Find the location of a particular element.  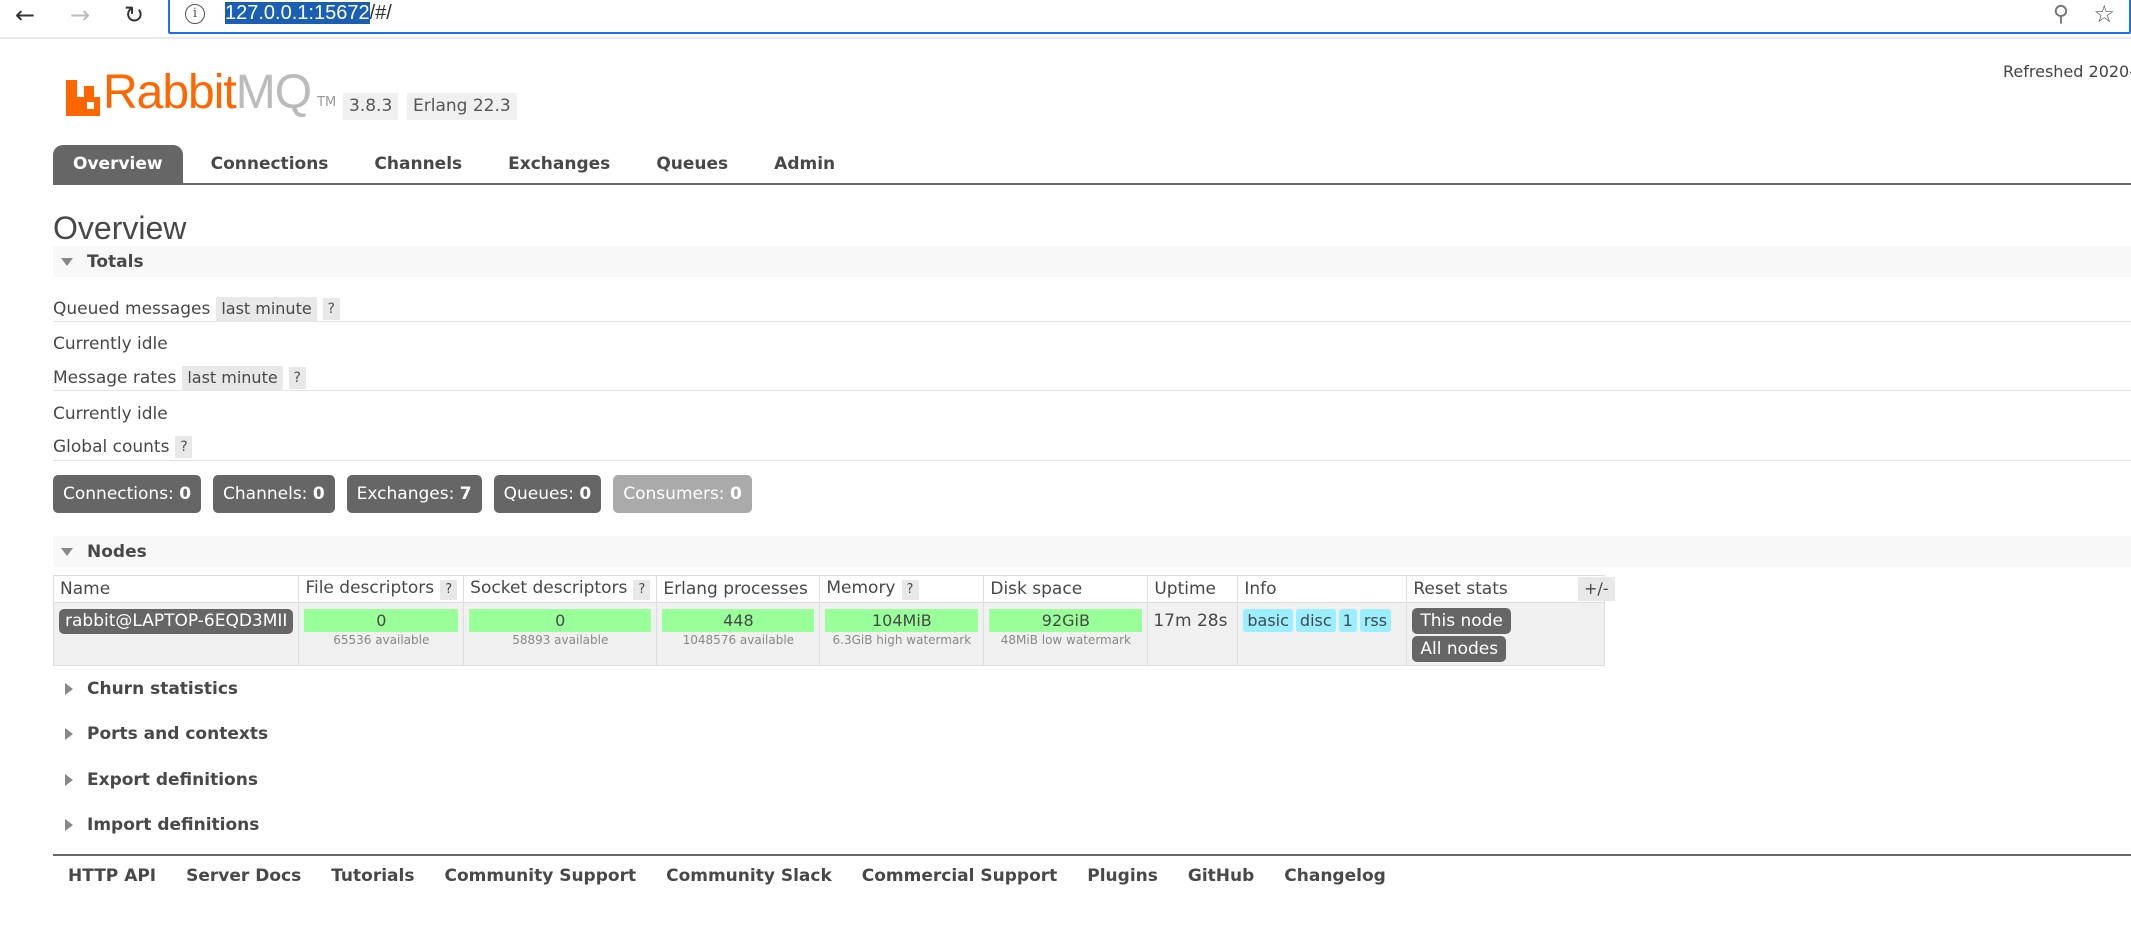

message-rates-row: Message rates last minute ? is located at coordinates (179, 378).